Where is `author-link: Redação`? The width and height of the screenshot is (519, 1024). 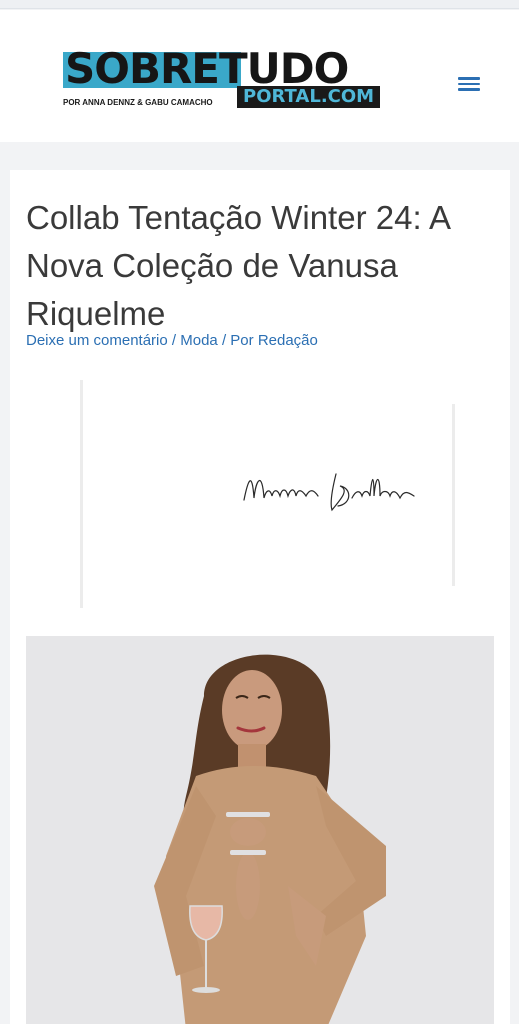 author-link: Redação is located at coordinates (288, 340).